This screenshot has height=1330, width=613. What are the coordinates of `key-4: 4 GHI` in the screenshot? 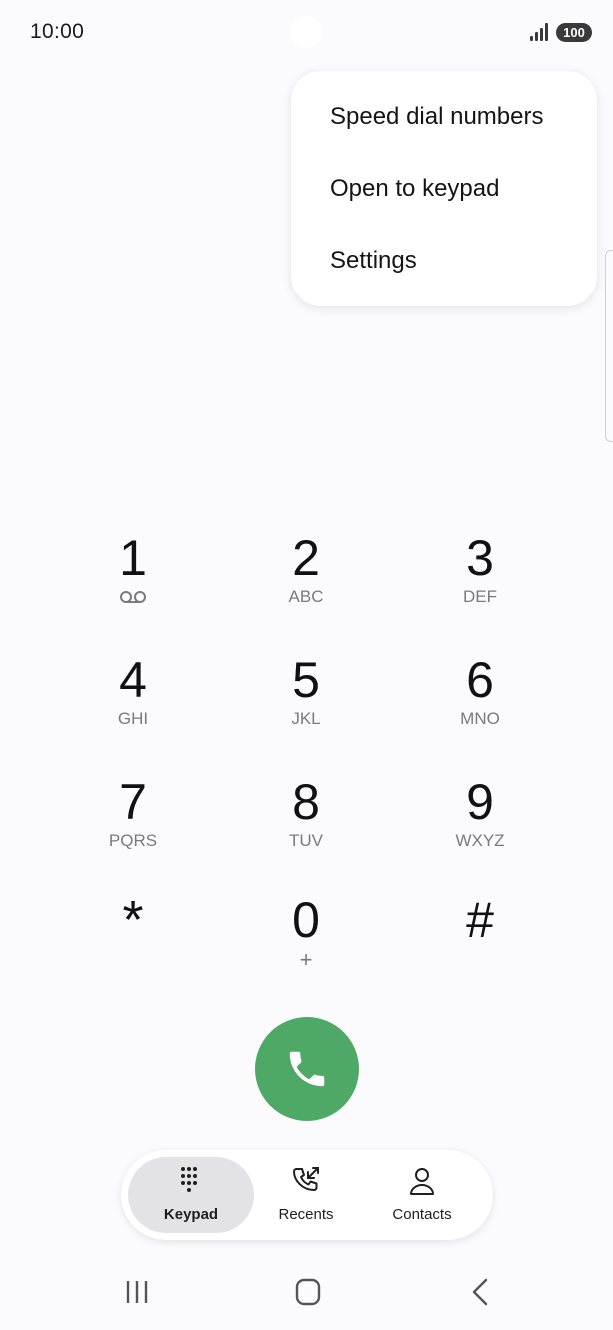 It's located at (133, 707).